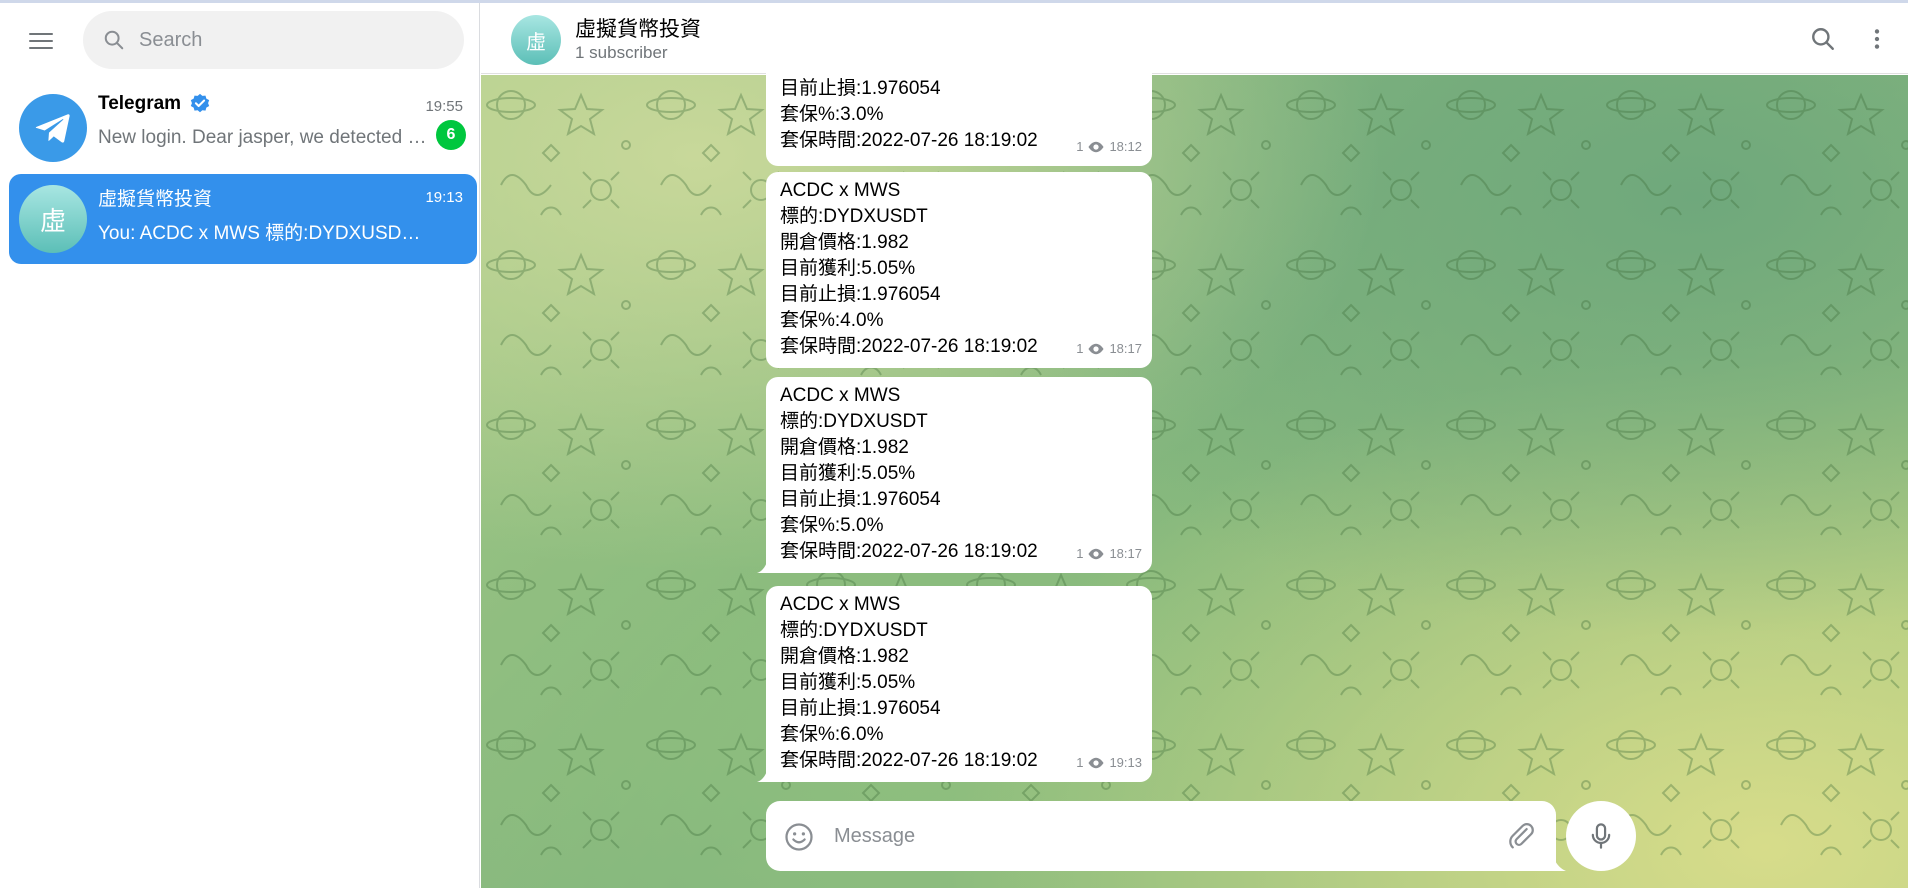 This screenshot has width=1908, height=888. What do you see at coordinates (638, 28) in the screenshot?
I see `channel-title: 虛擬貨幣投資` at bounding box center [638, 28].